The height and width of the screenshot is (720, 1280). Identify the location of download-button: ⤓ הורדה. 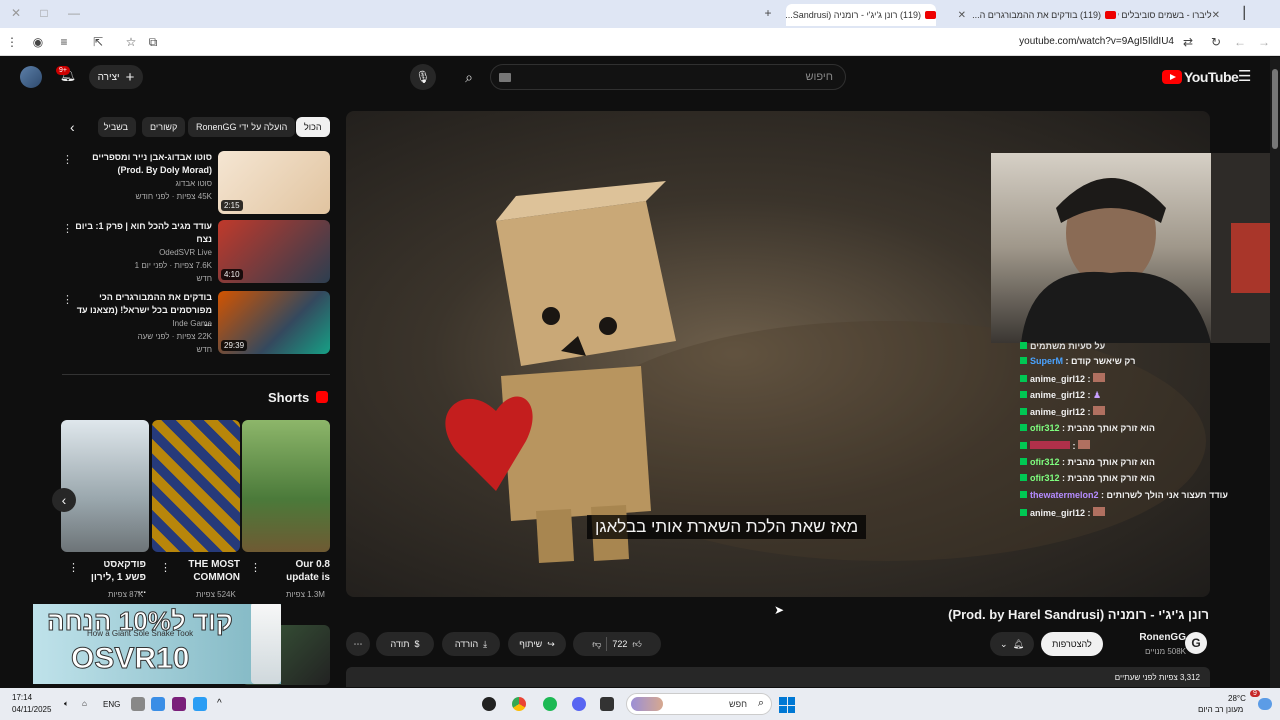
(471, 644).